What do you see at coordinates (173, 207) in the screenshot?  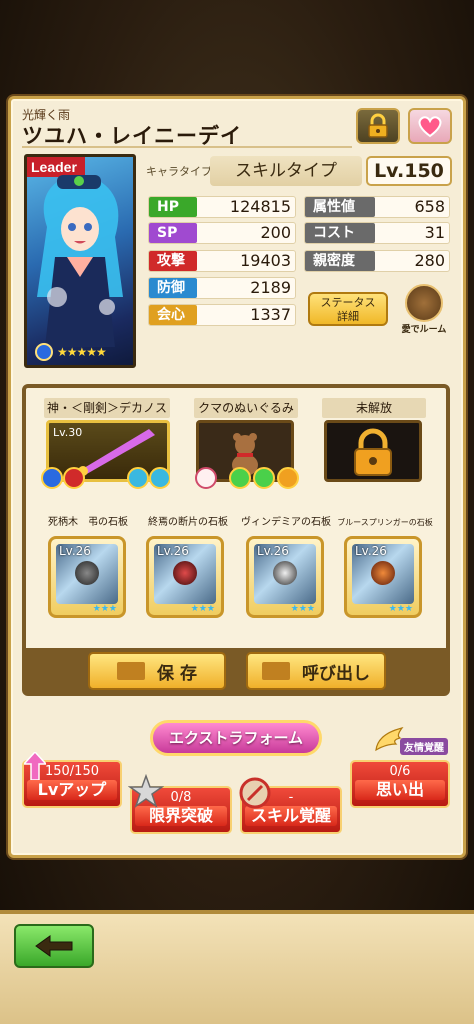 I see `stat-hp-label: HP` at bounding box center [173, 207].